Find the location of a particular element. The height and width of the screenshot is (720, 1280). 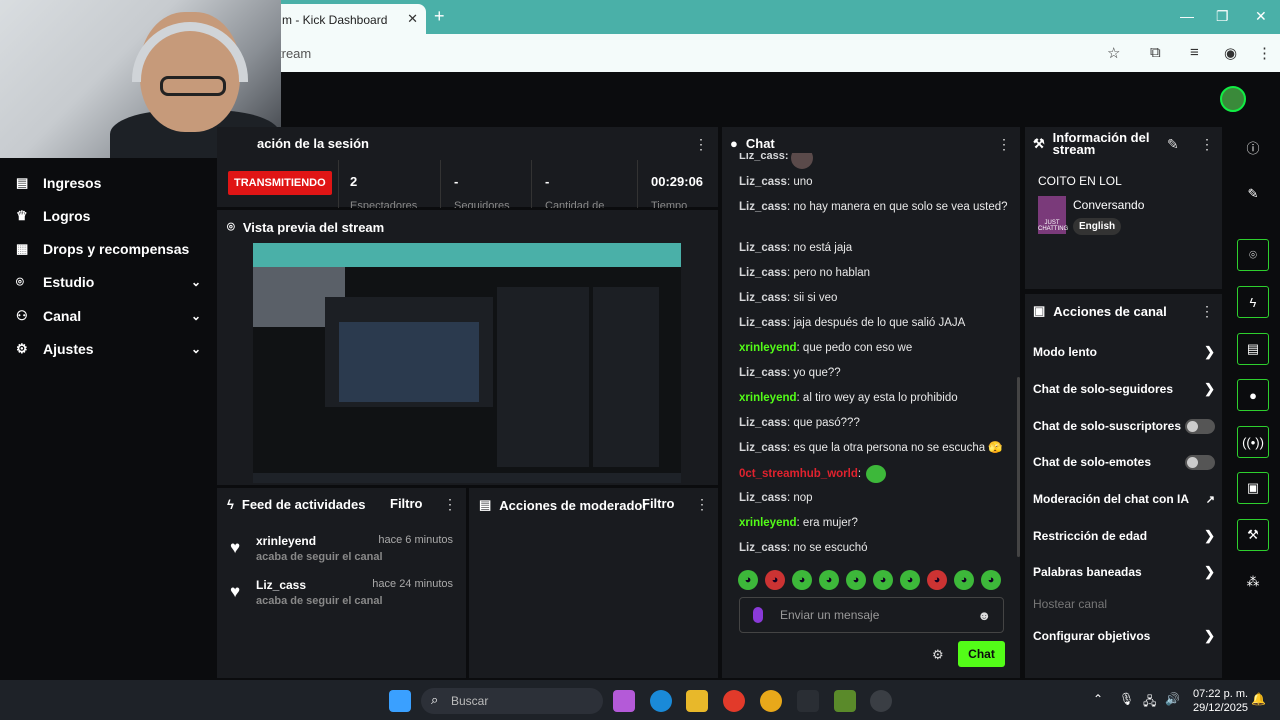

preview-toggle-icon: ⌾ is located at coordinates (1253, 255).